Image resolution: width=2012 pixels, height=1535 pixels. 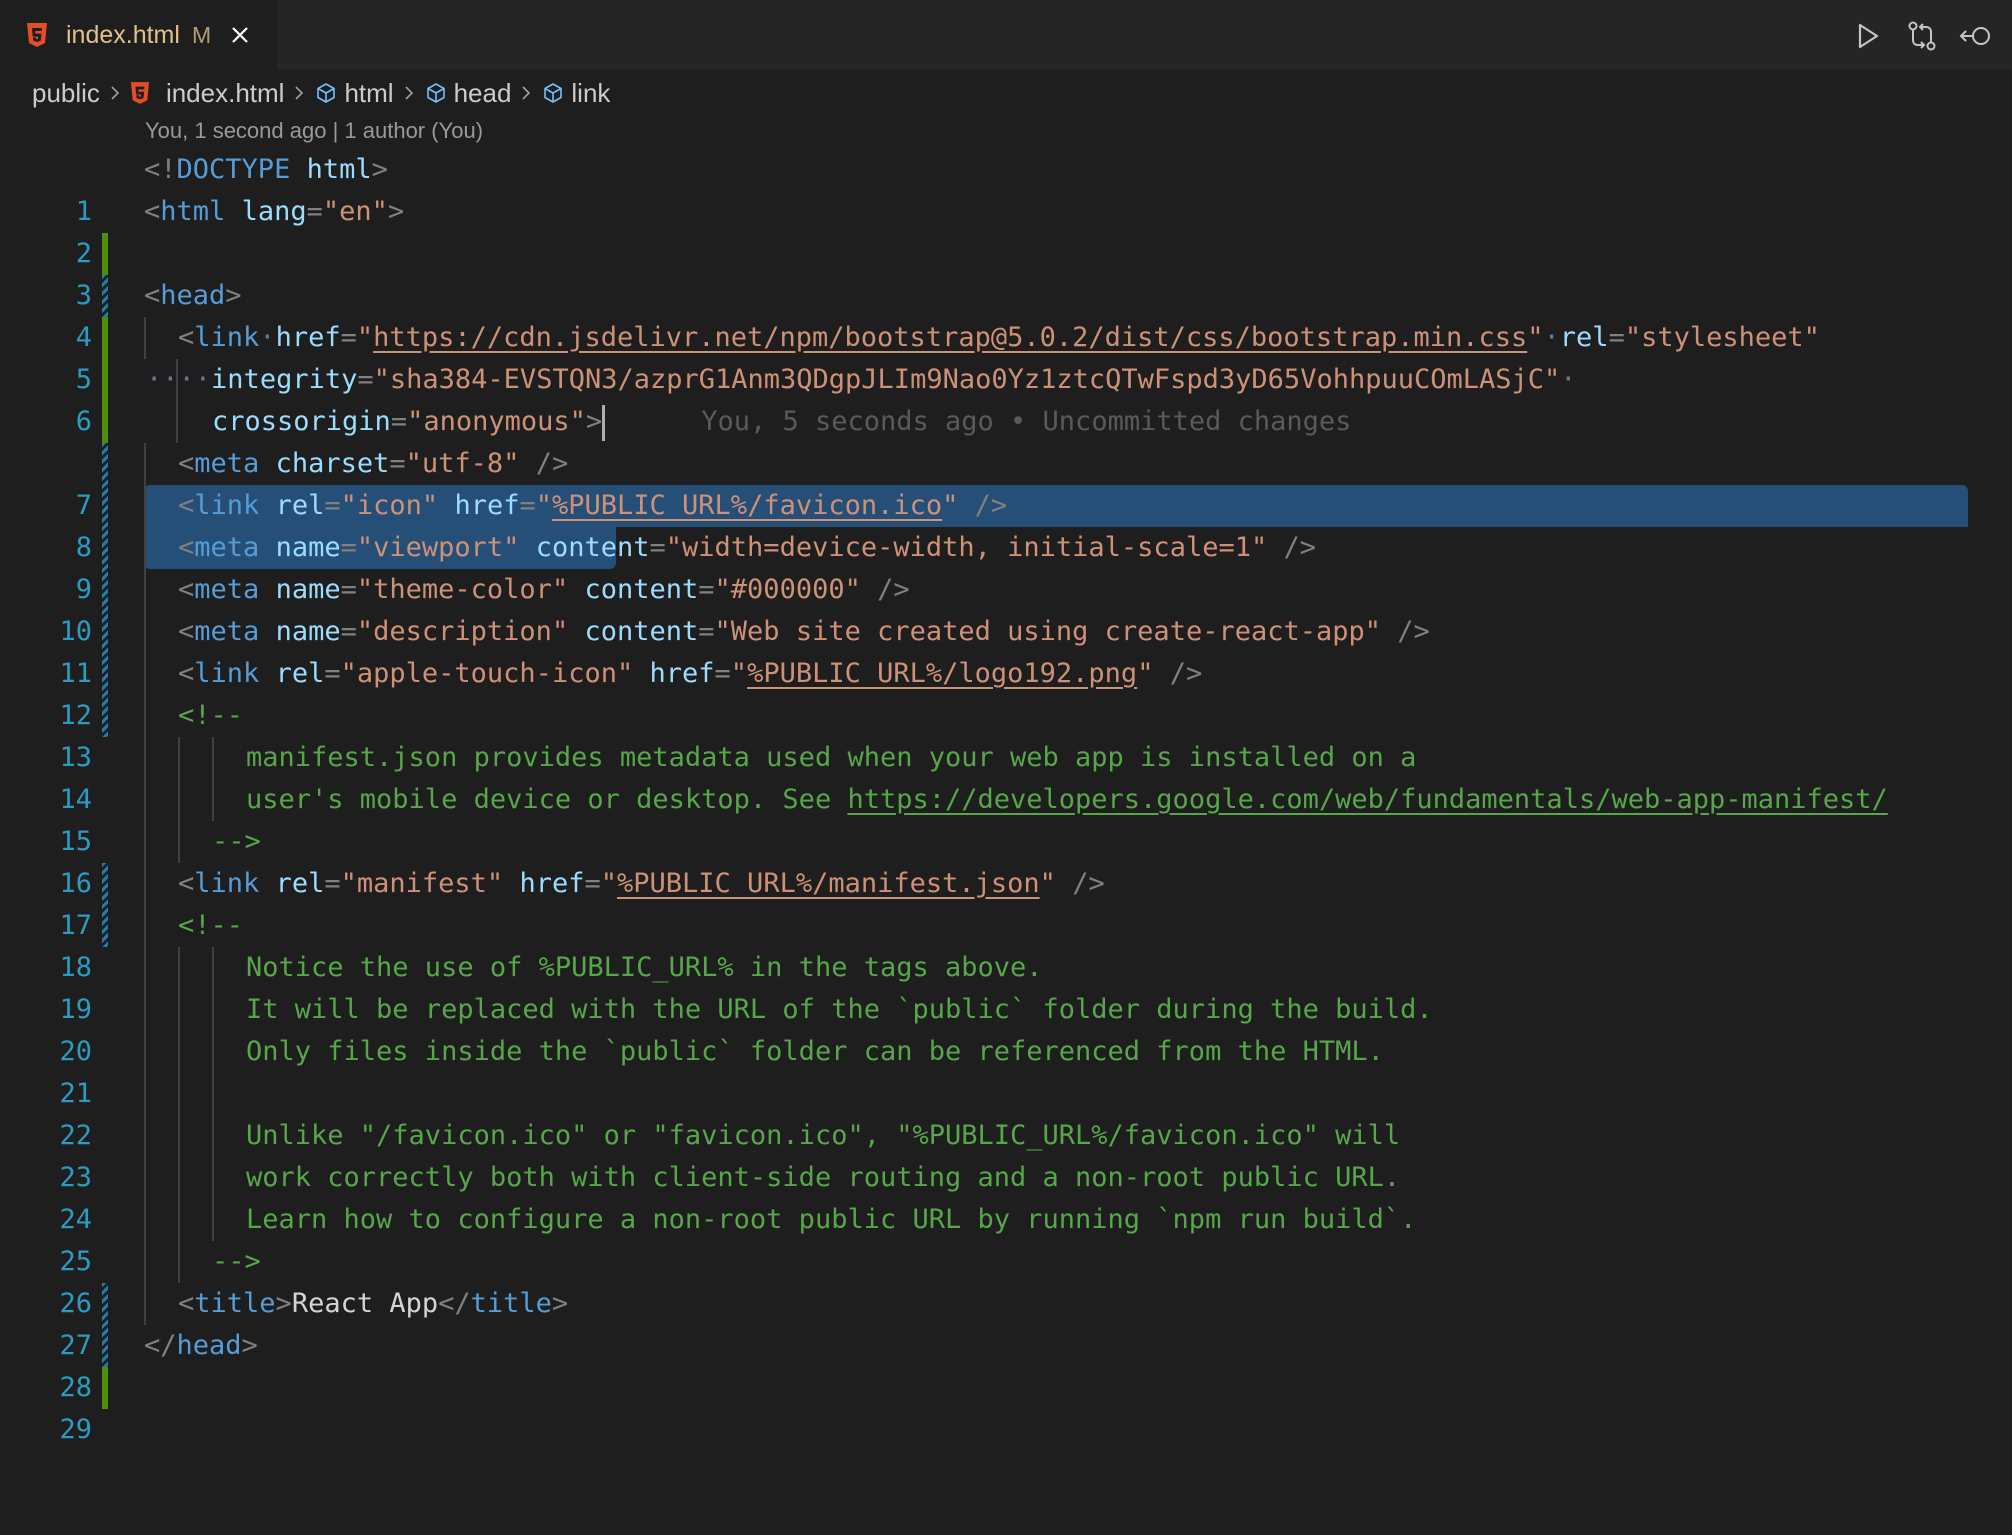 What do you see at coordinates (547, 799) in the screenshot?
I see `tok: user's mobile device or desktop. See` at bounding box center [547, 799].